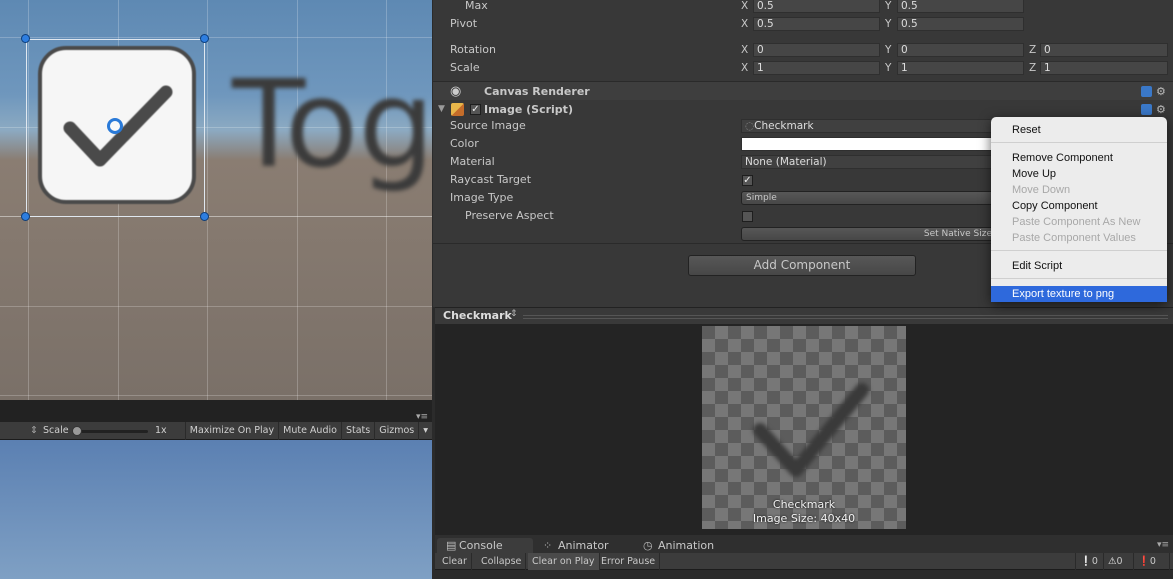  What do you see at coordinates (514, 314) in the screenshot?
I see `stepper-icon: ⇕` at bounding box center [514, 314].